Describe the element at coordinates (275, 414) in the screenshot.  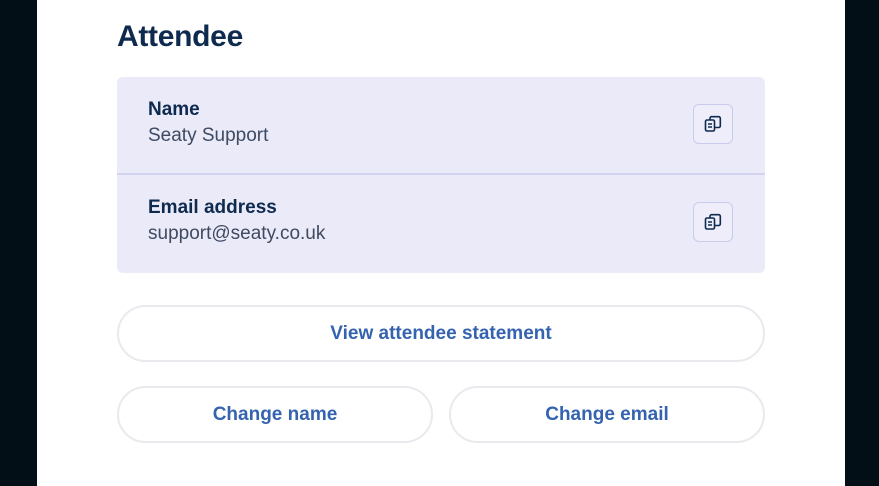
I see `change-name-button: Change name` at that location.